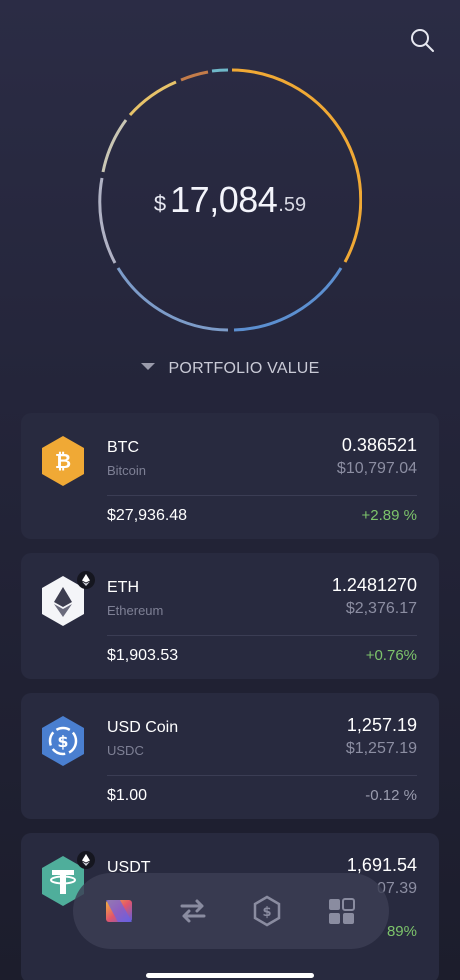  What do you see at coordinates (127, 470) in the screenshot?
I see `asset-name: Bitcoin` at bounding box center [127, 470].